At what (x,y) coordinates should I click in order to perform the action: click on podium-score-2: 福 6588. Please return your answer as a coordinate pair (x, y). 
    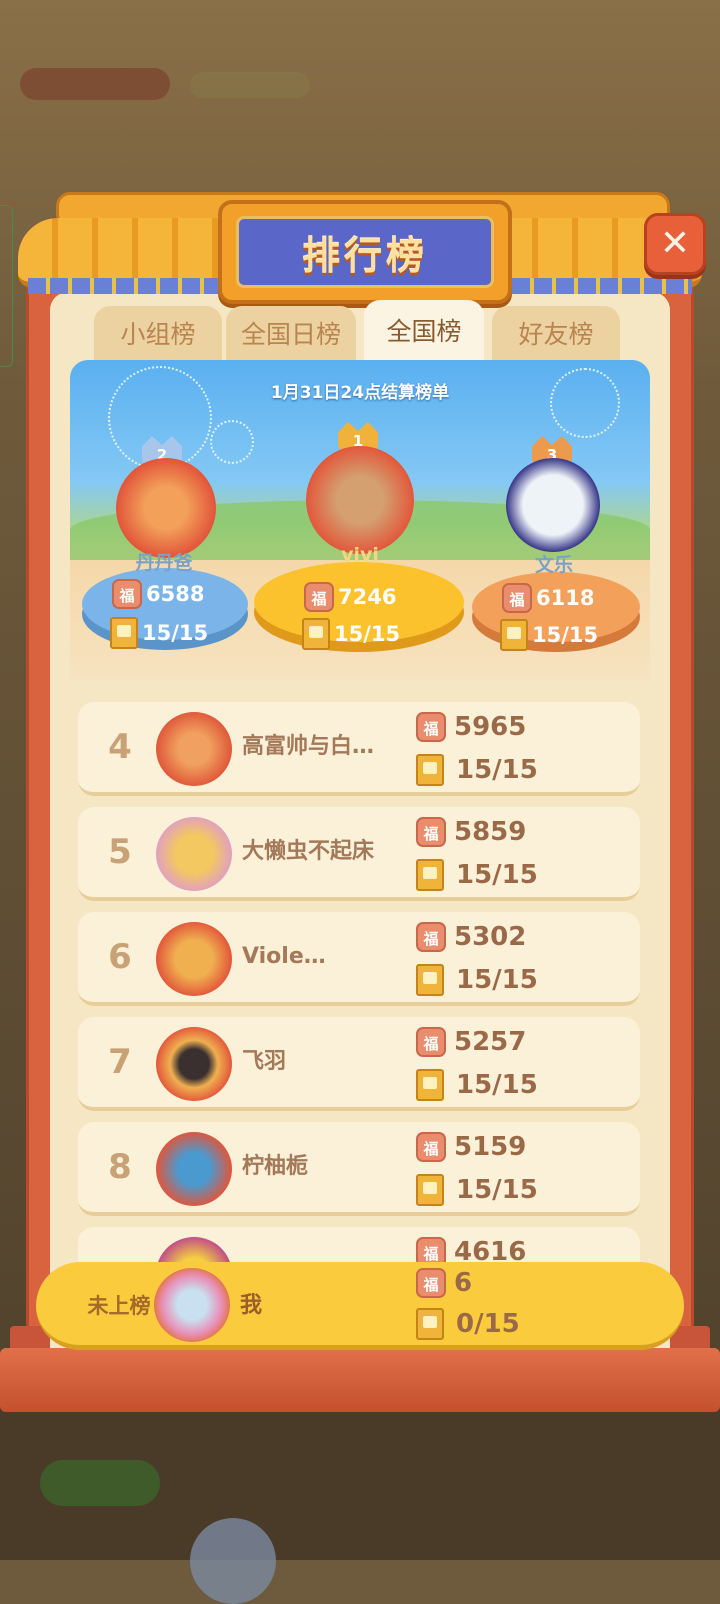
    Looking at the image, I should click on (158, 594).